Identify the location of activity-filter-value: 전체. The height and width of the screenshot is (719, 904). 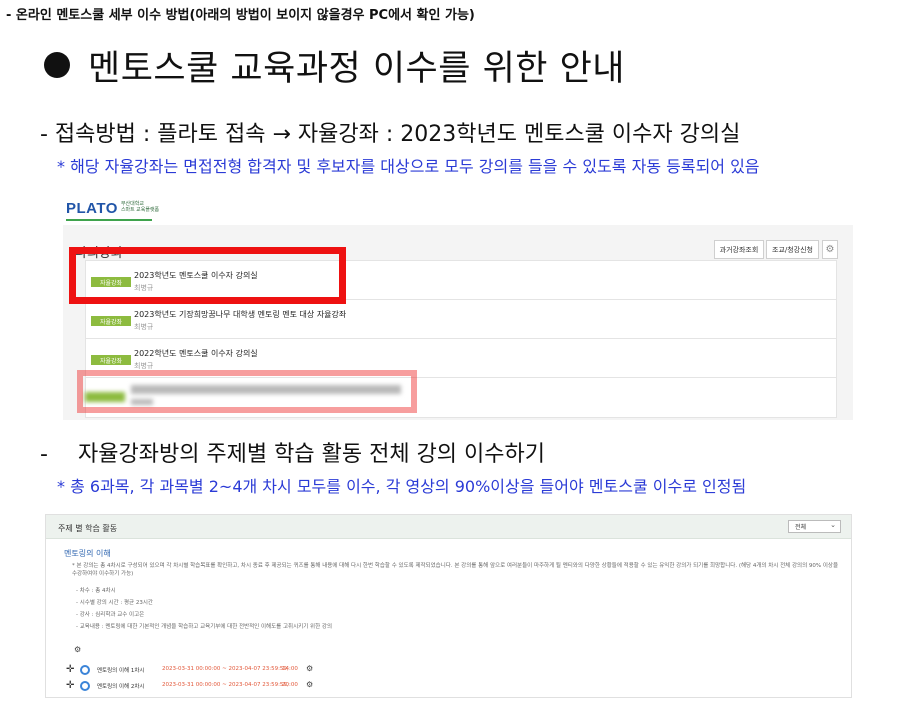
(801, 527).